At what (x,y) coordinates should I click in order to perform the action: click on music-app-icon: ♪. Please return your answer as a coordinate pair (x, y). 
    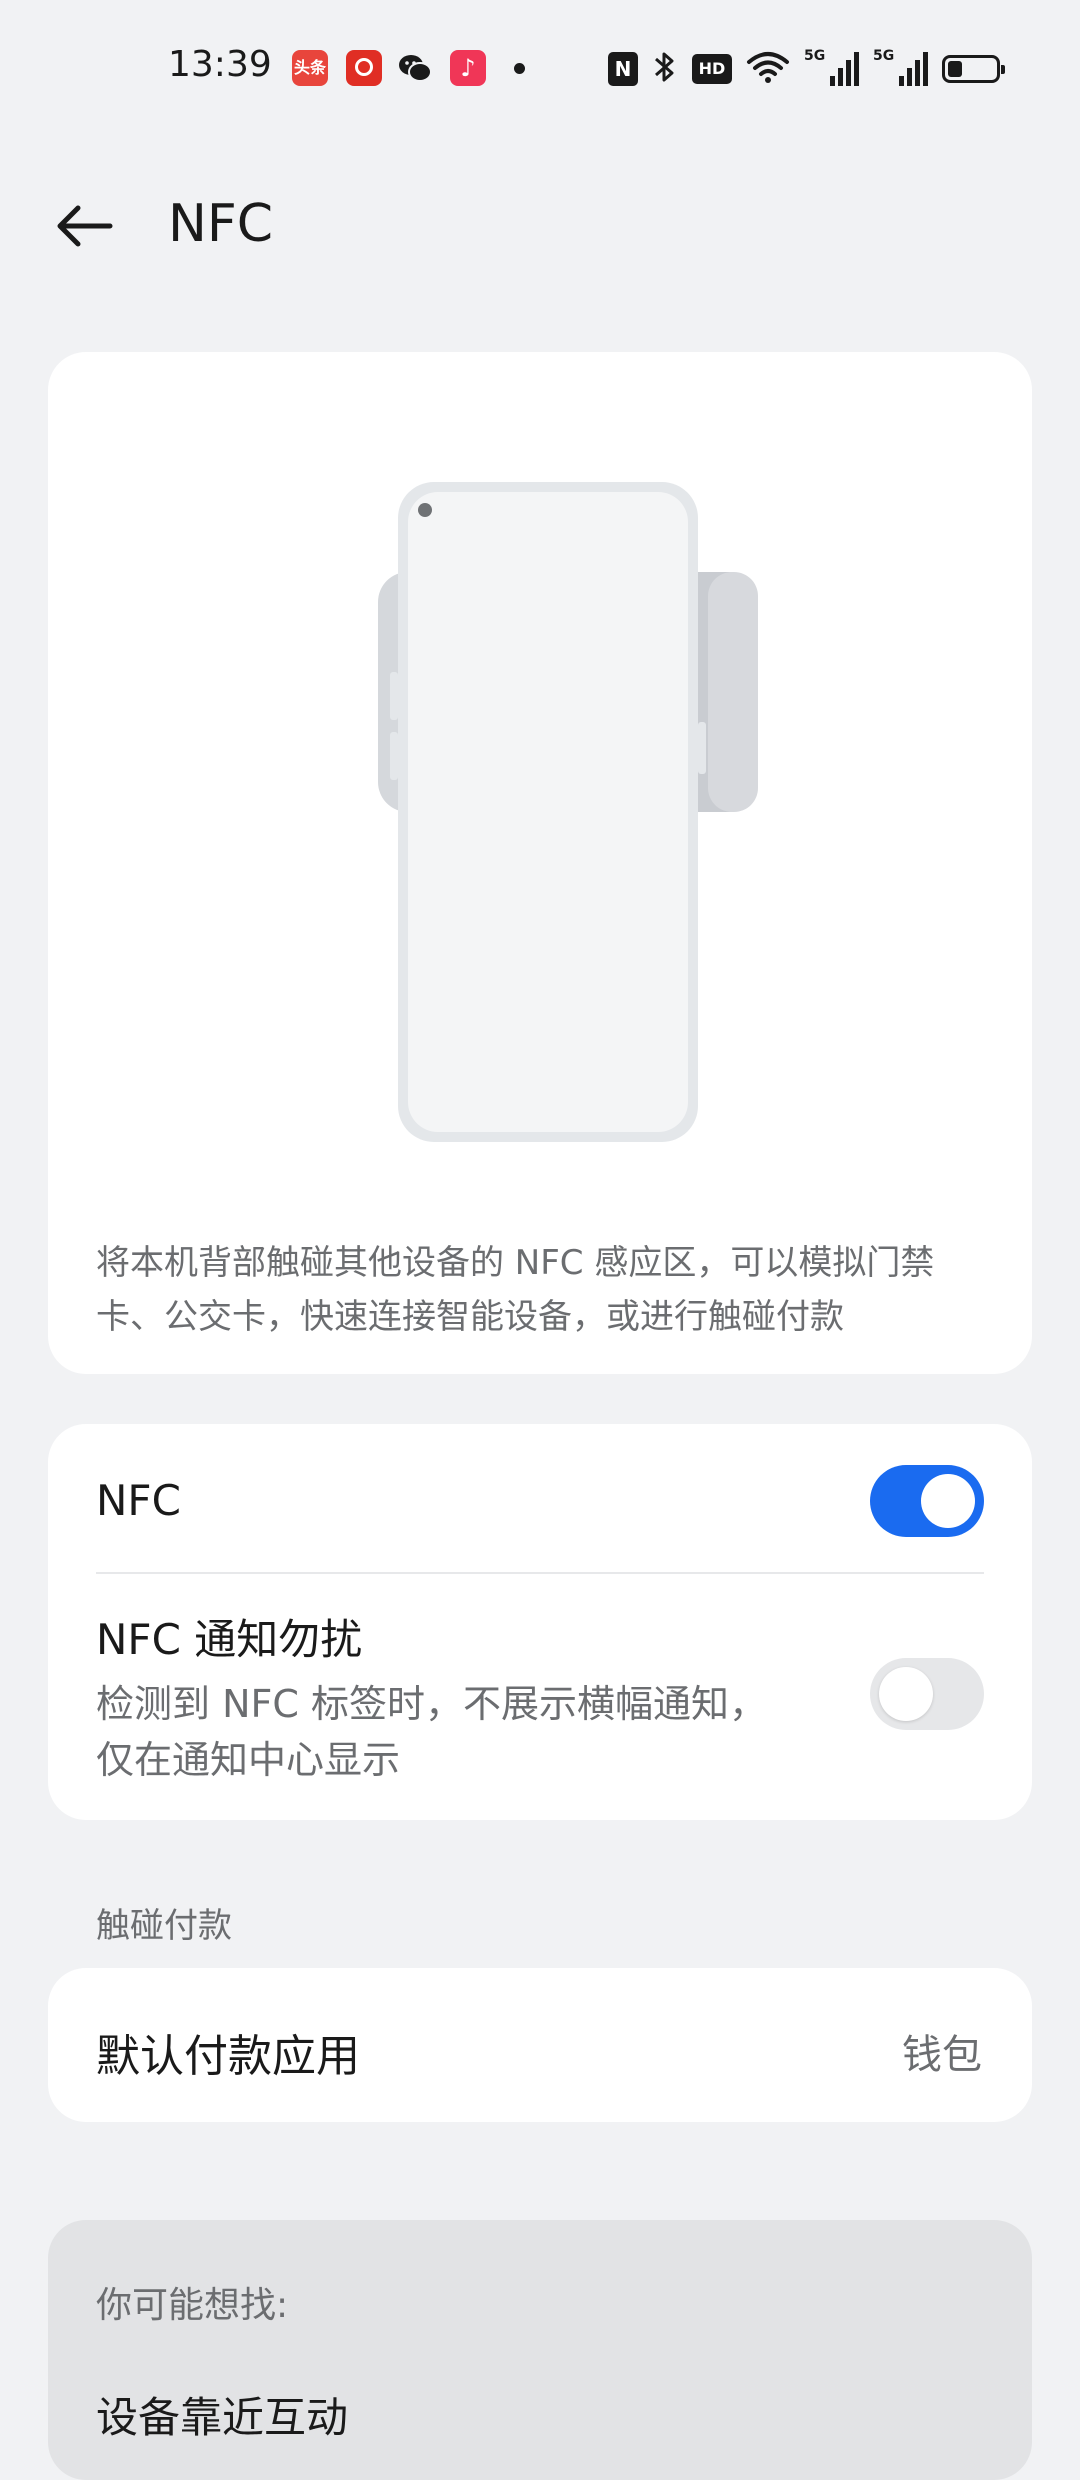
    Looking at the image, I should click on (468, 68).